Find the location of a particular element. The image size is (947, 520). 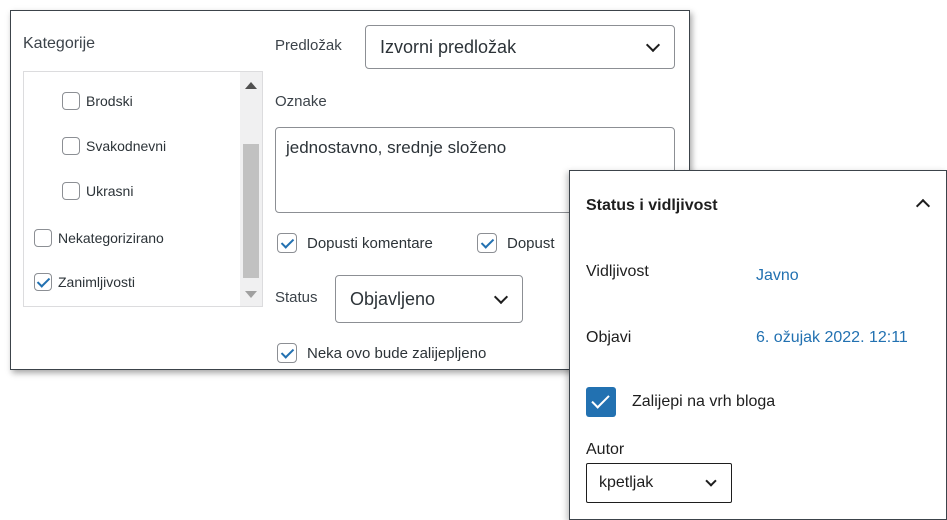

template-label: Predložak is located at coordinates (308, 45).